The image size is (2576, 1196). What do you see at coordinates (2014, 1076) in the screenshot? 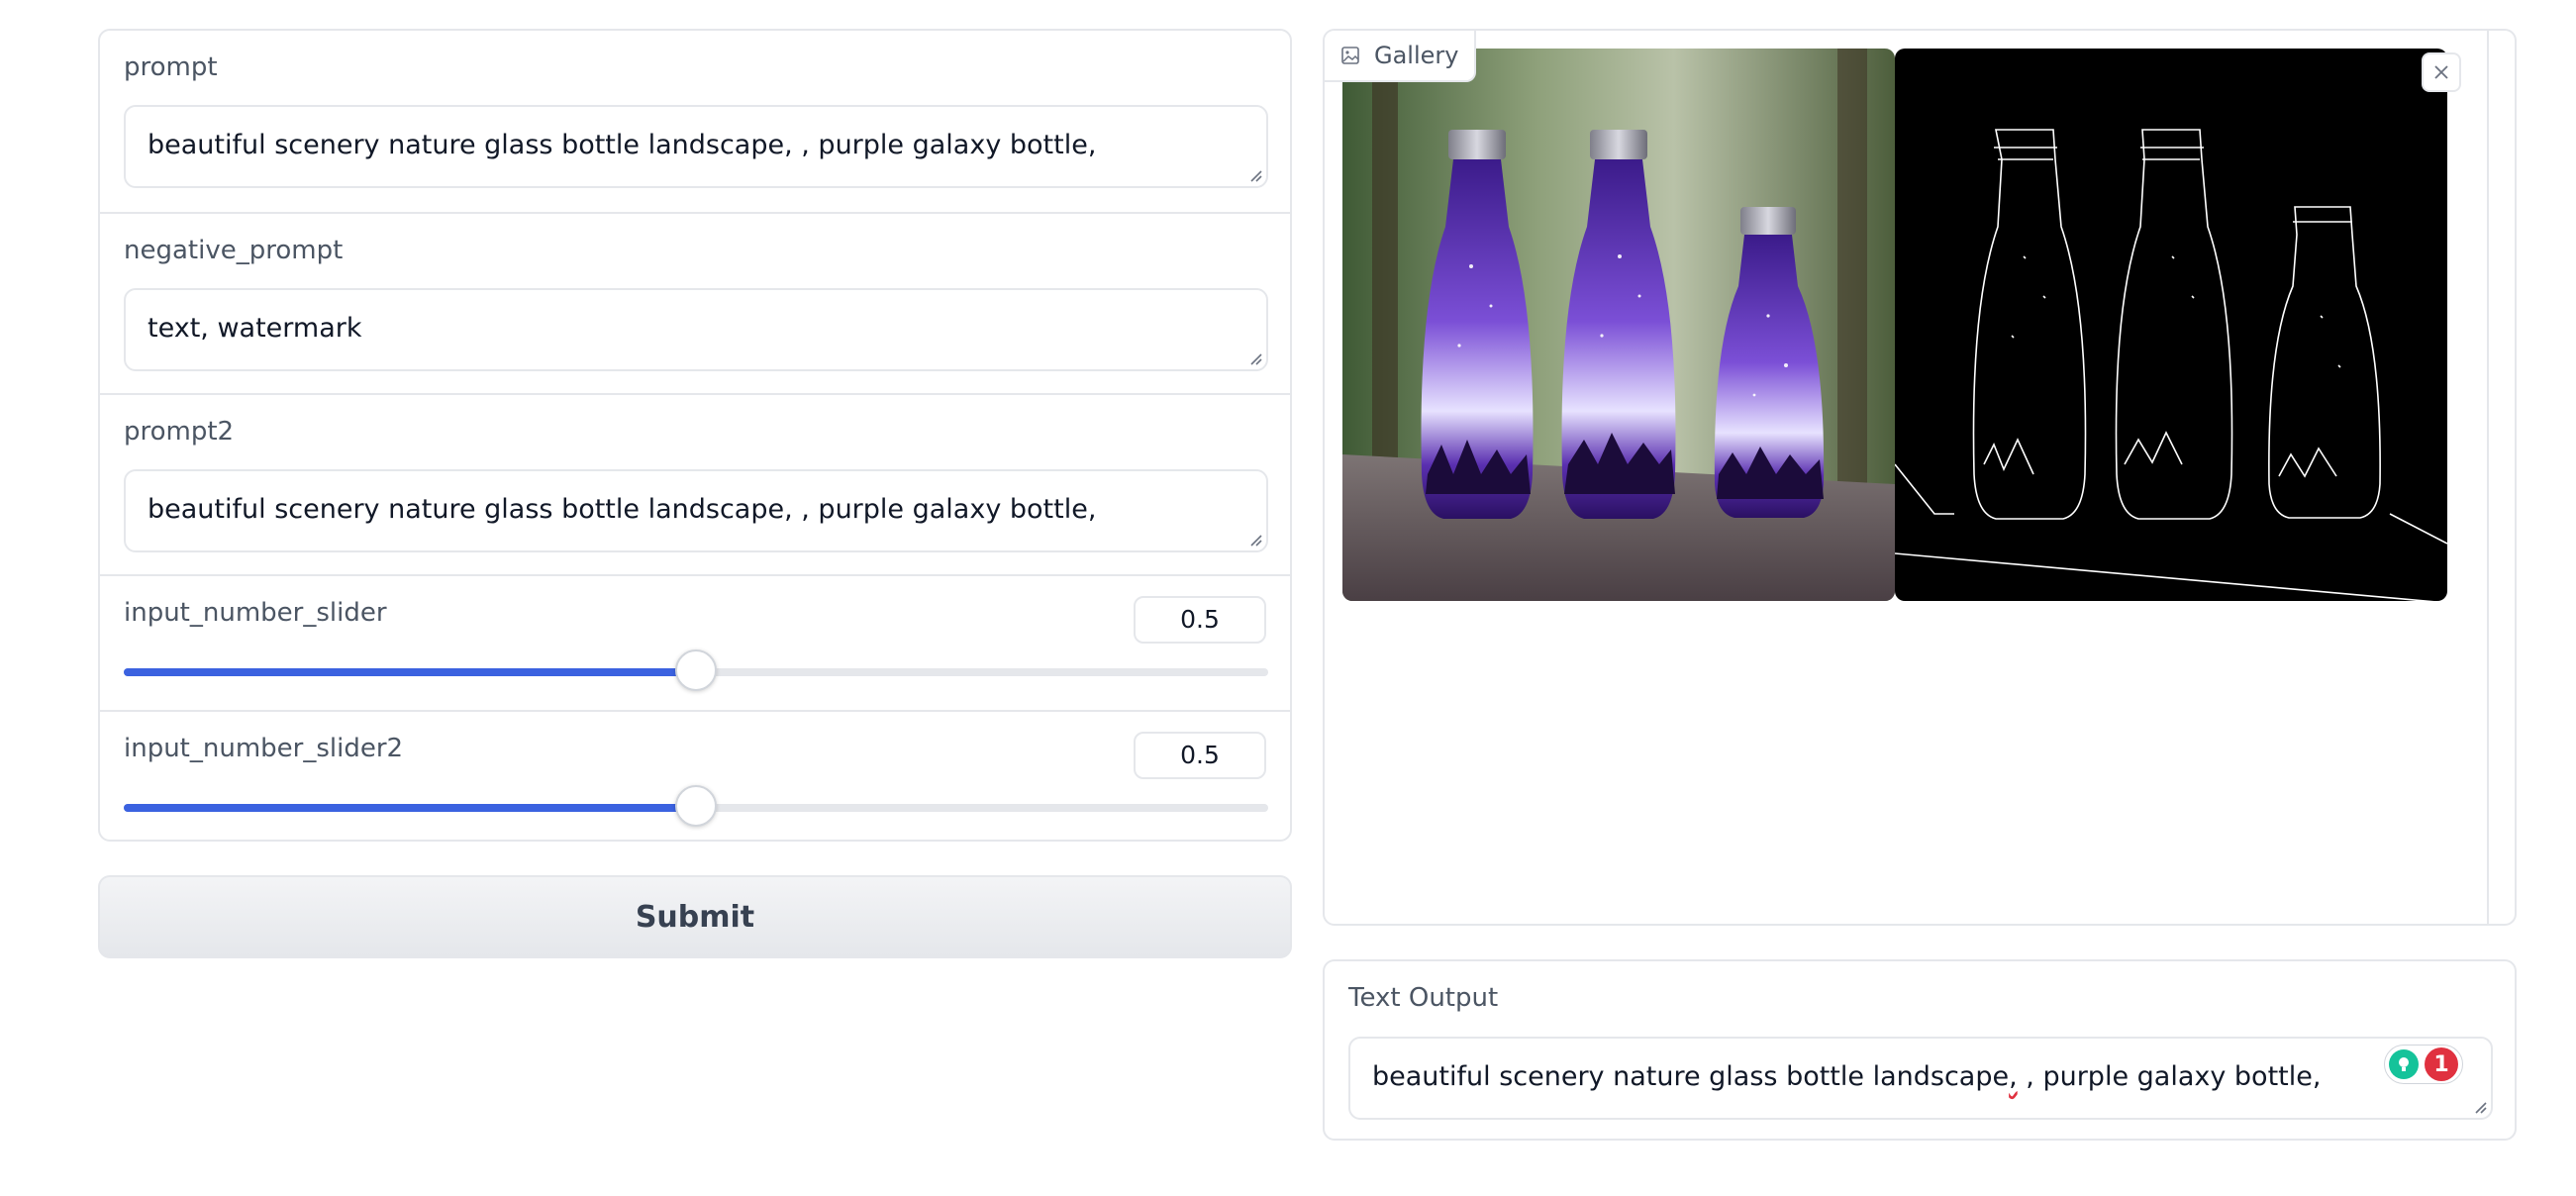
I see `grammar-flagged-text: ,` at bounding box center [2014, 1076].